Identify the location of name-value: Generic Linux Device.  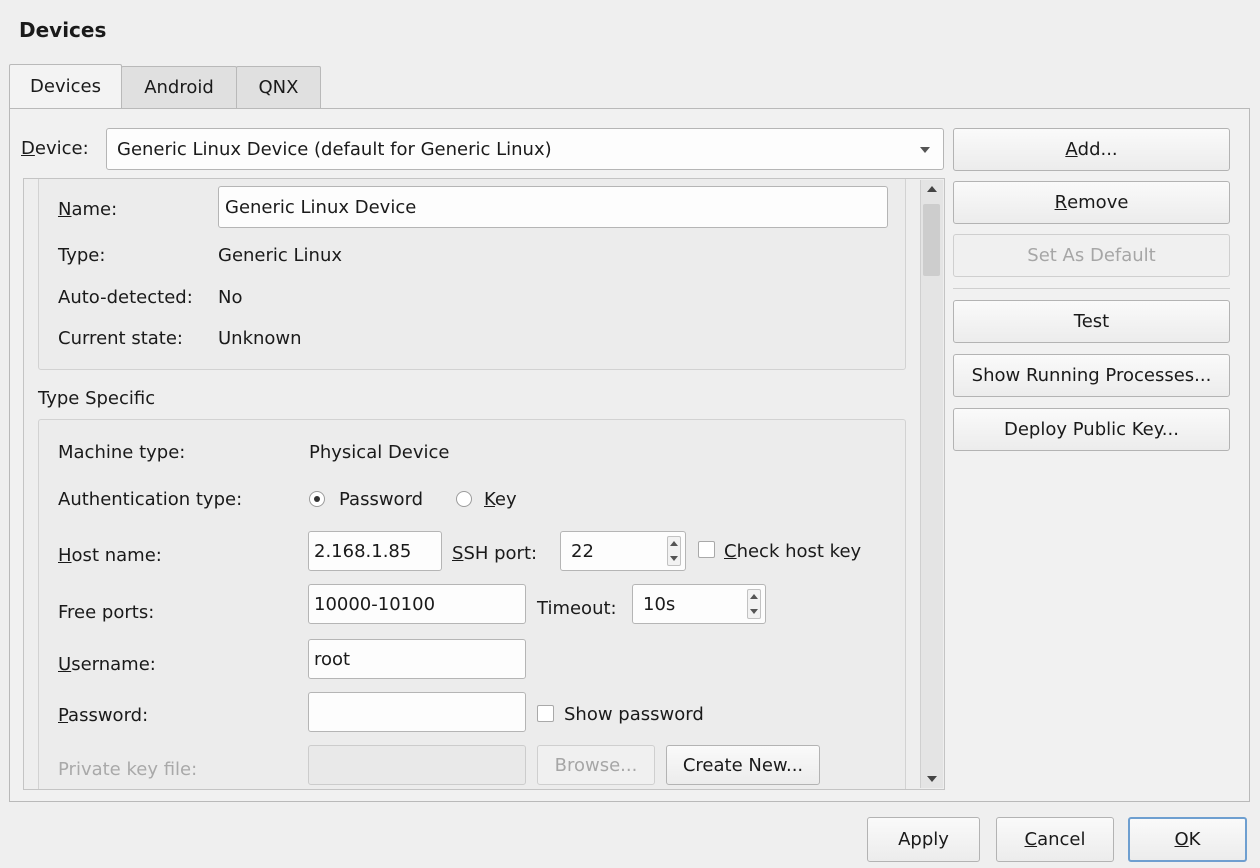
(321, 207).